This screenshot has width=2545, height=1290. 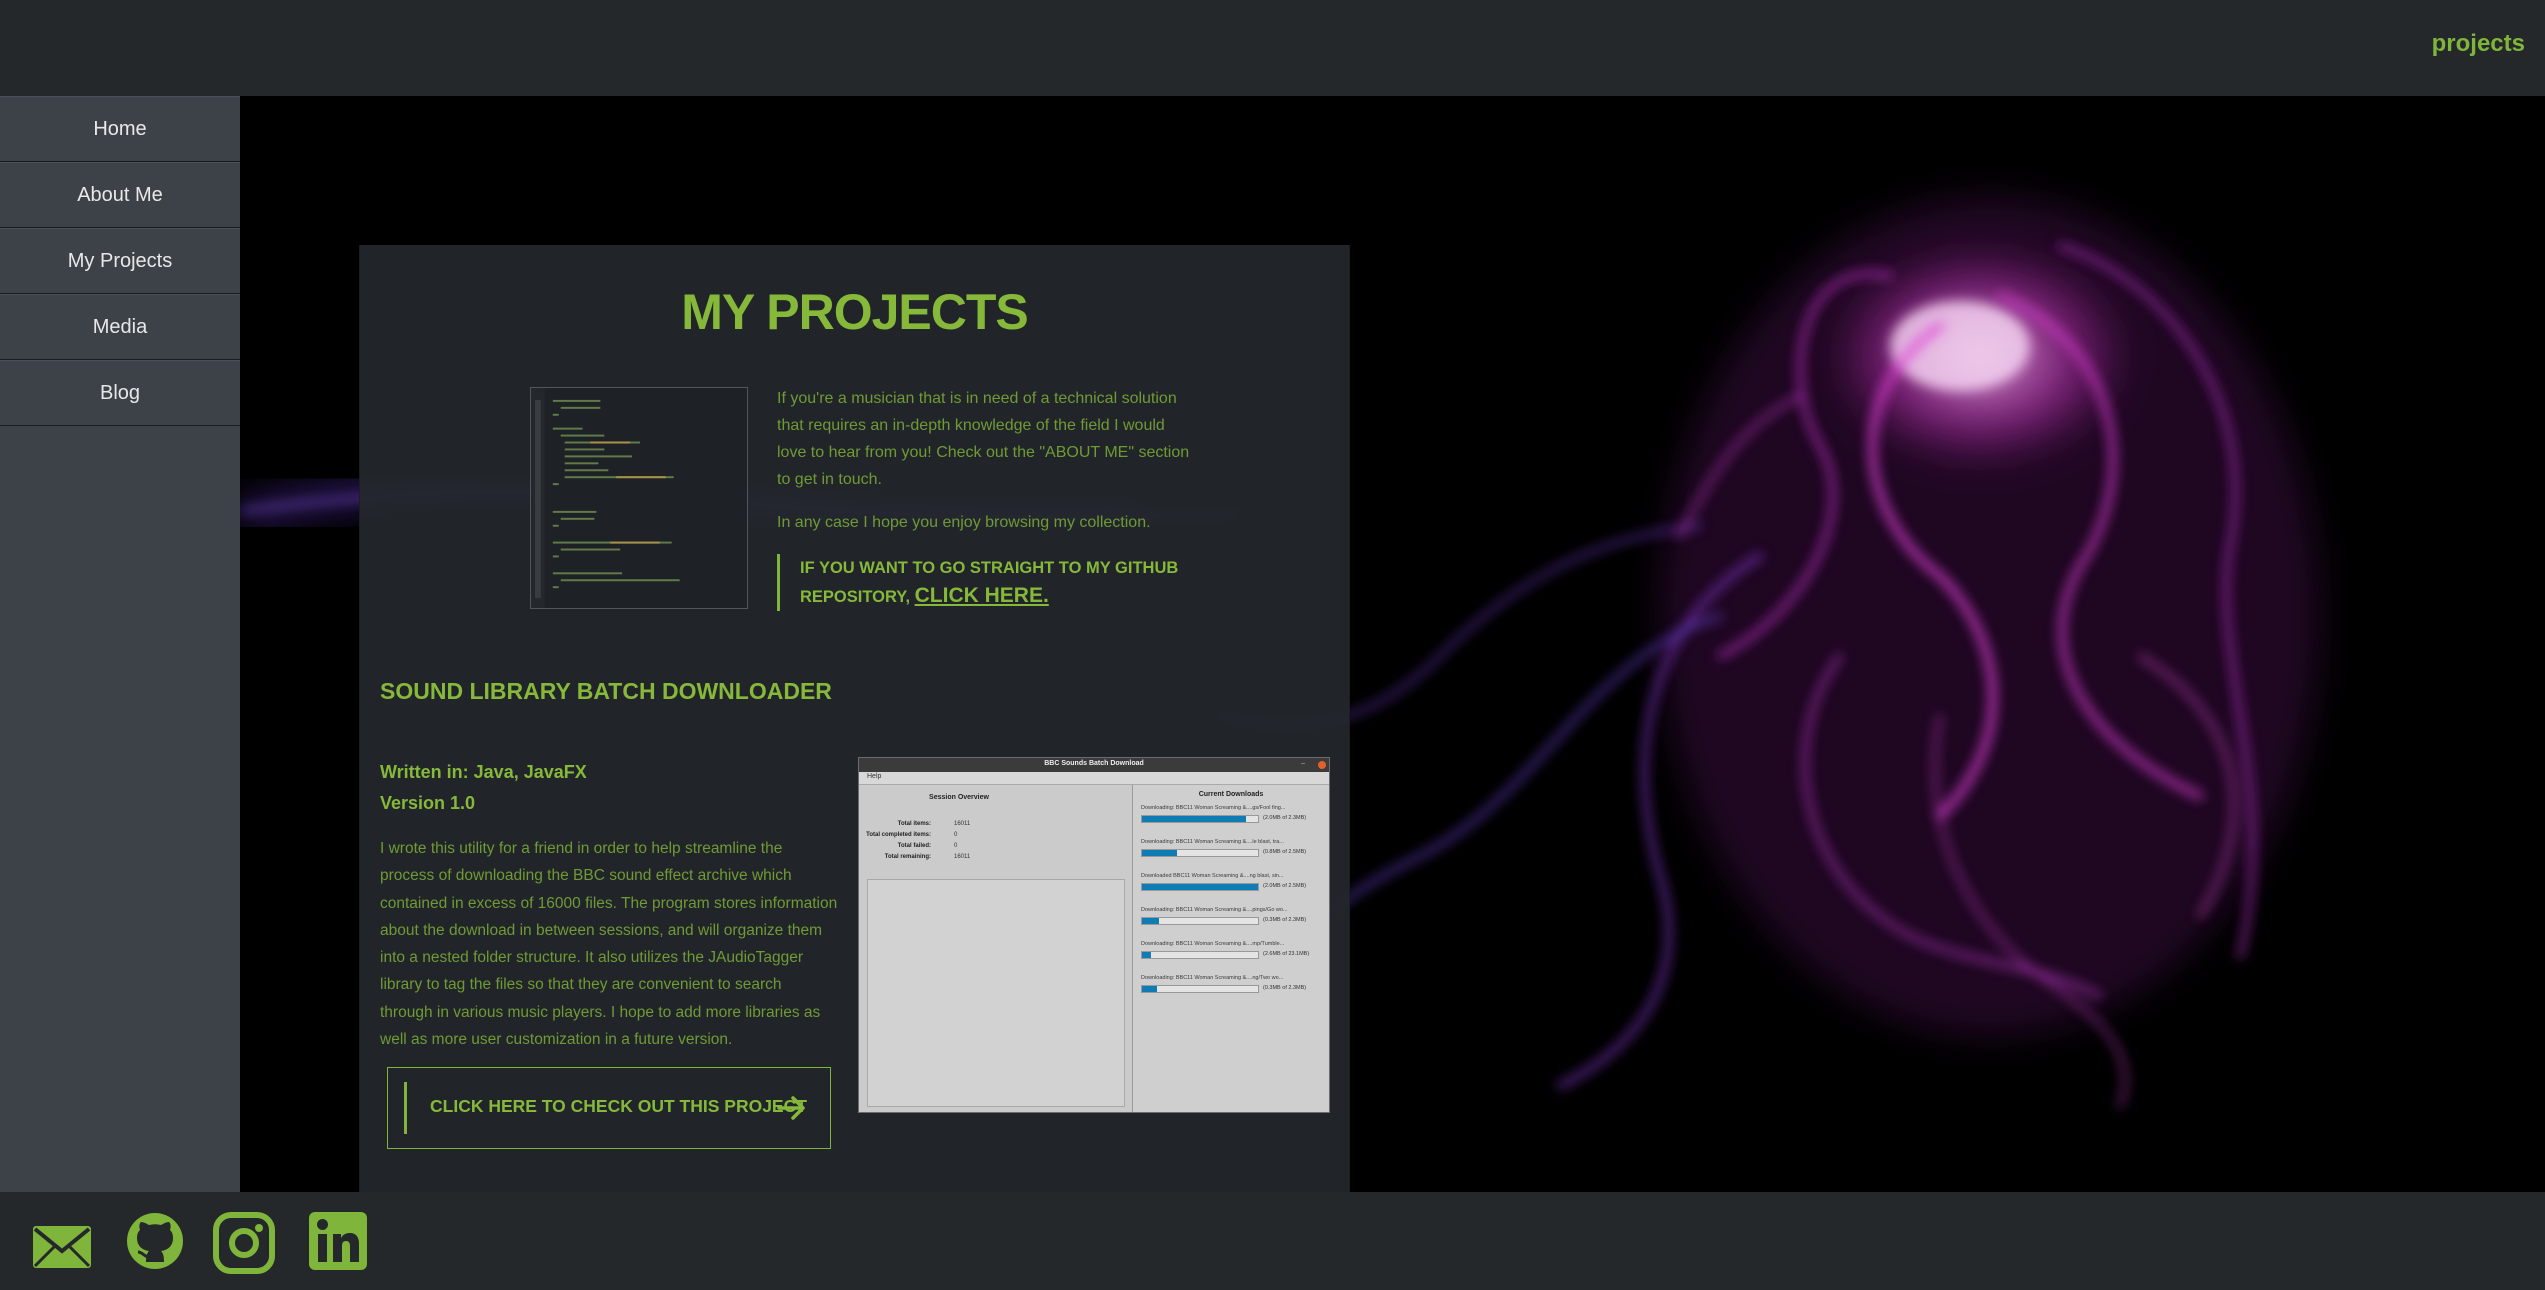 What do you see at coordinates (898, 835) in the screenshot?
I see `screenshot-stat-label: Total completed items:` at bounding box center [898, 835].